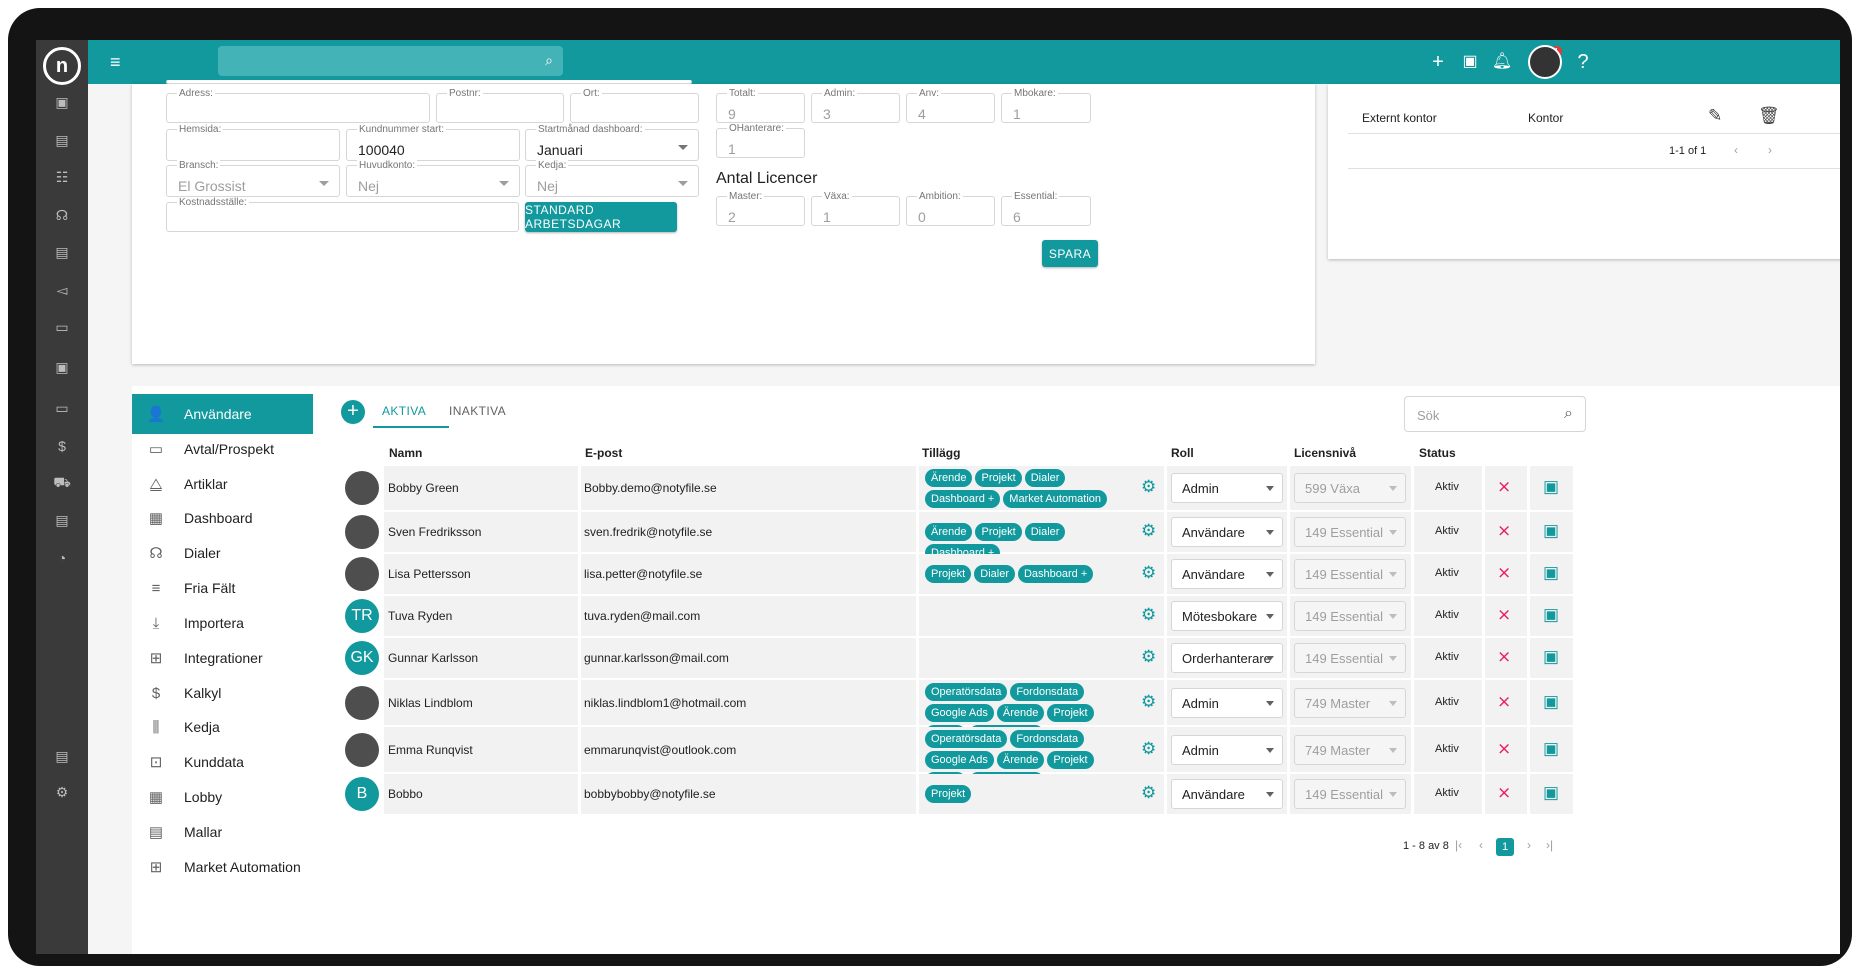  Describe the element at coordinates (612, 178) in the screenshot. I see `kedja-select: Kedja: Nej` at that location.